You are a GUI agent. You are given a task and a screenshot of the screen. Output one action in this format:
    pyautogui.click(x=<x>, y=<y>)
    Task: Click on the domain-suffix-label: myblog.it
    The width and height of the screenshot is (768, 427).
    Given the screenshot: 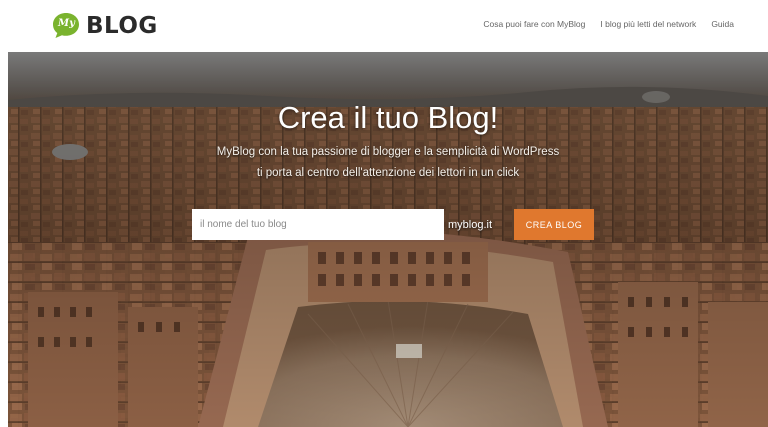 What is the action you would take?
    pyautogui.click(x=470, y=224)
    